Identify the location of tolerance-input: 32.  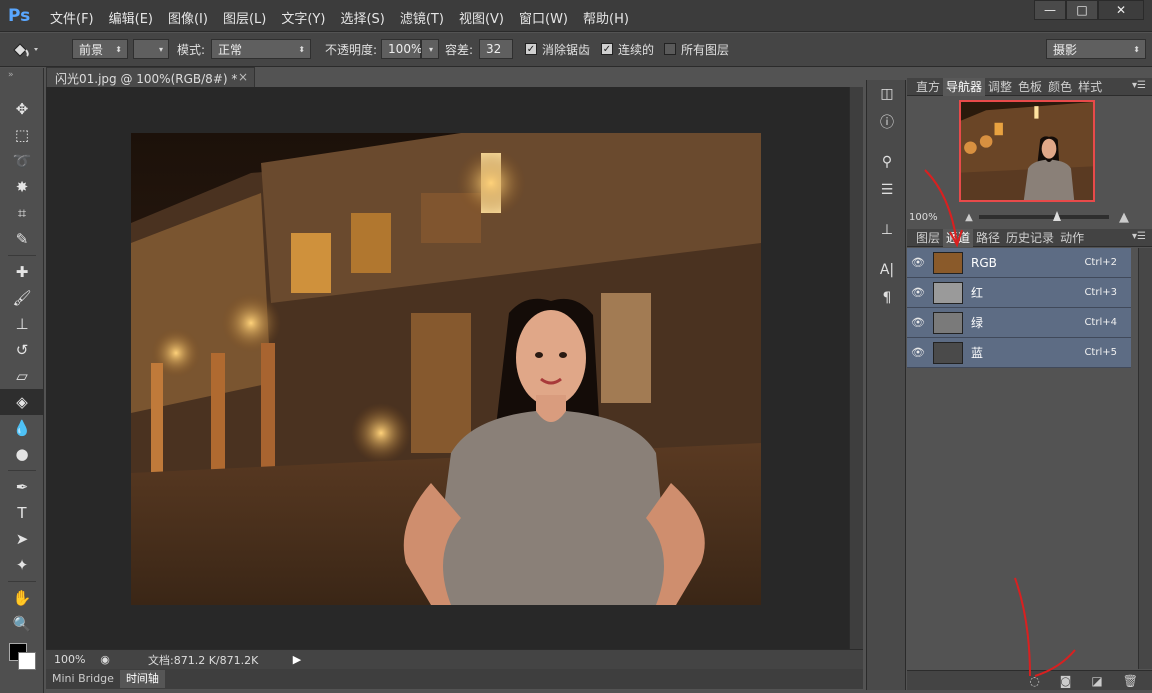
(496, 49).